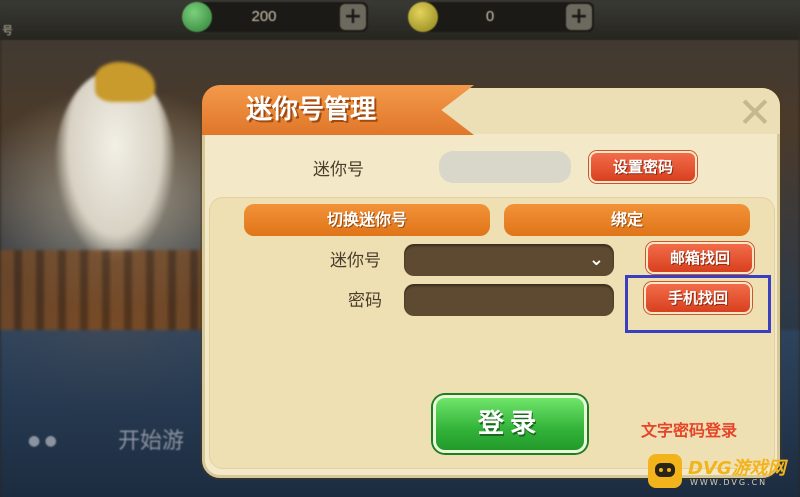 The image size is (800, 497). I want to click on title-ribbon: 迷你号管理, so click(338, 110).